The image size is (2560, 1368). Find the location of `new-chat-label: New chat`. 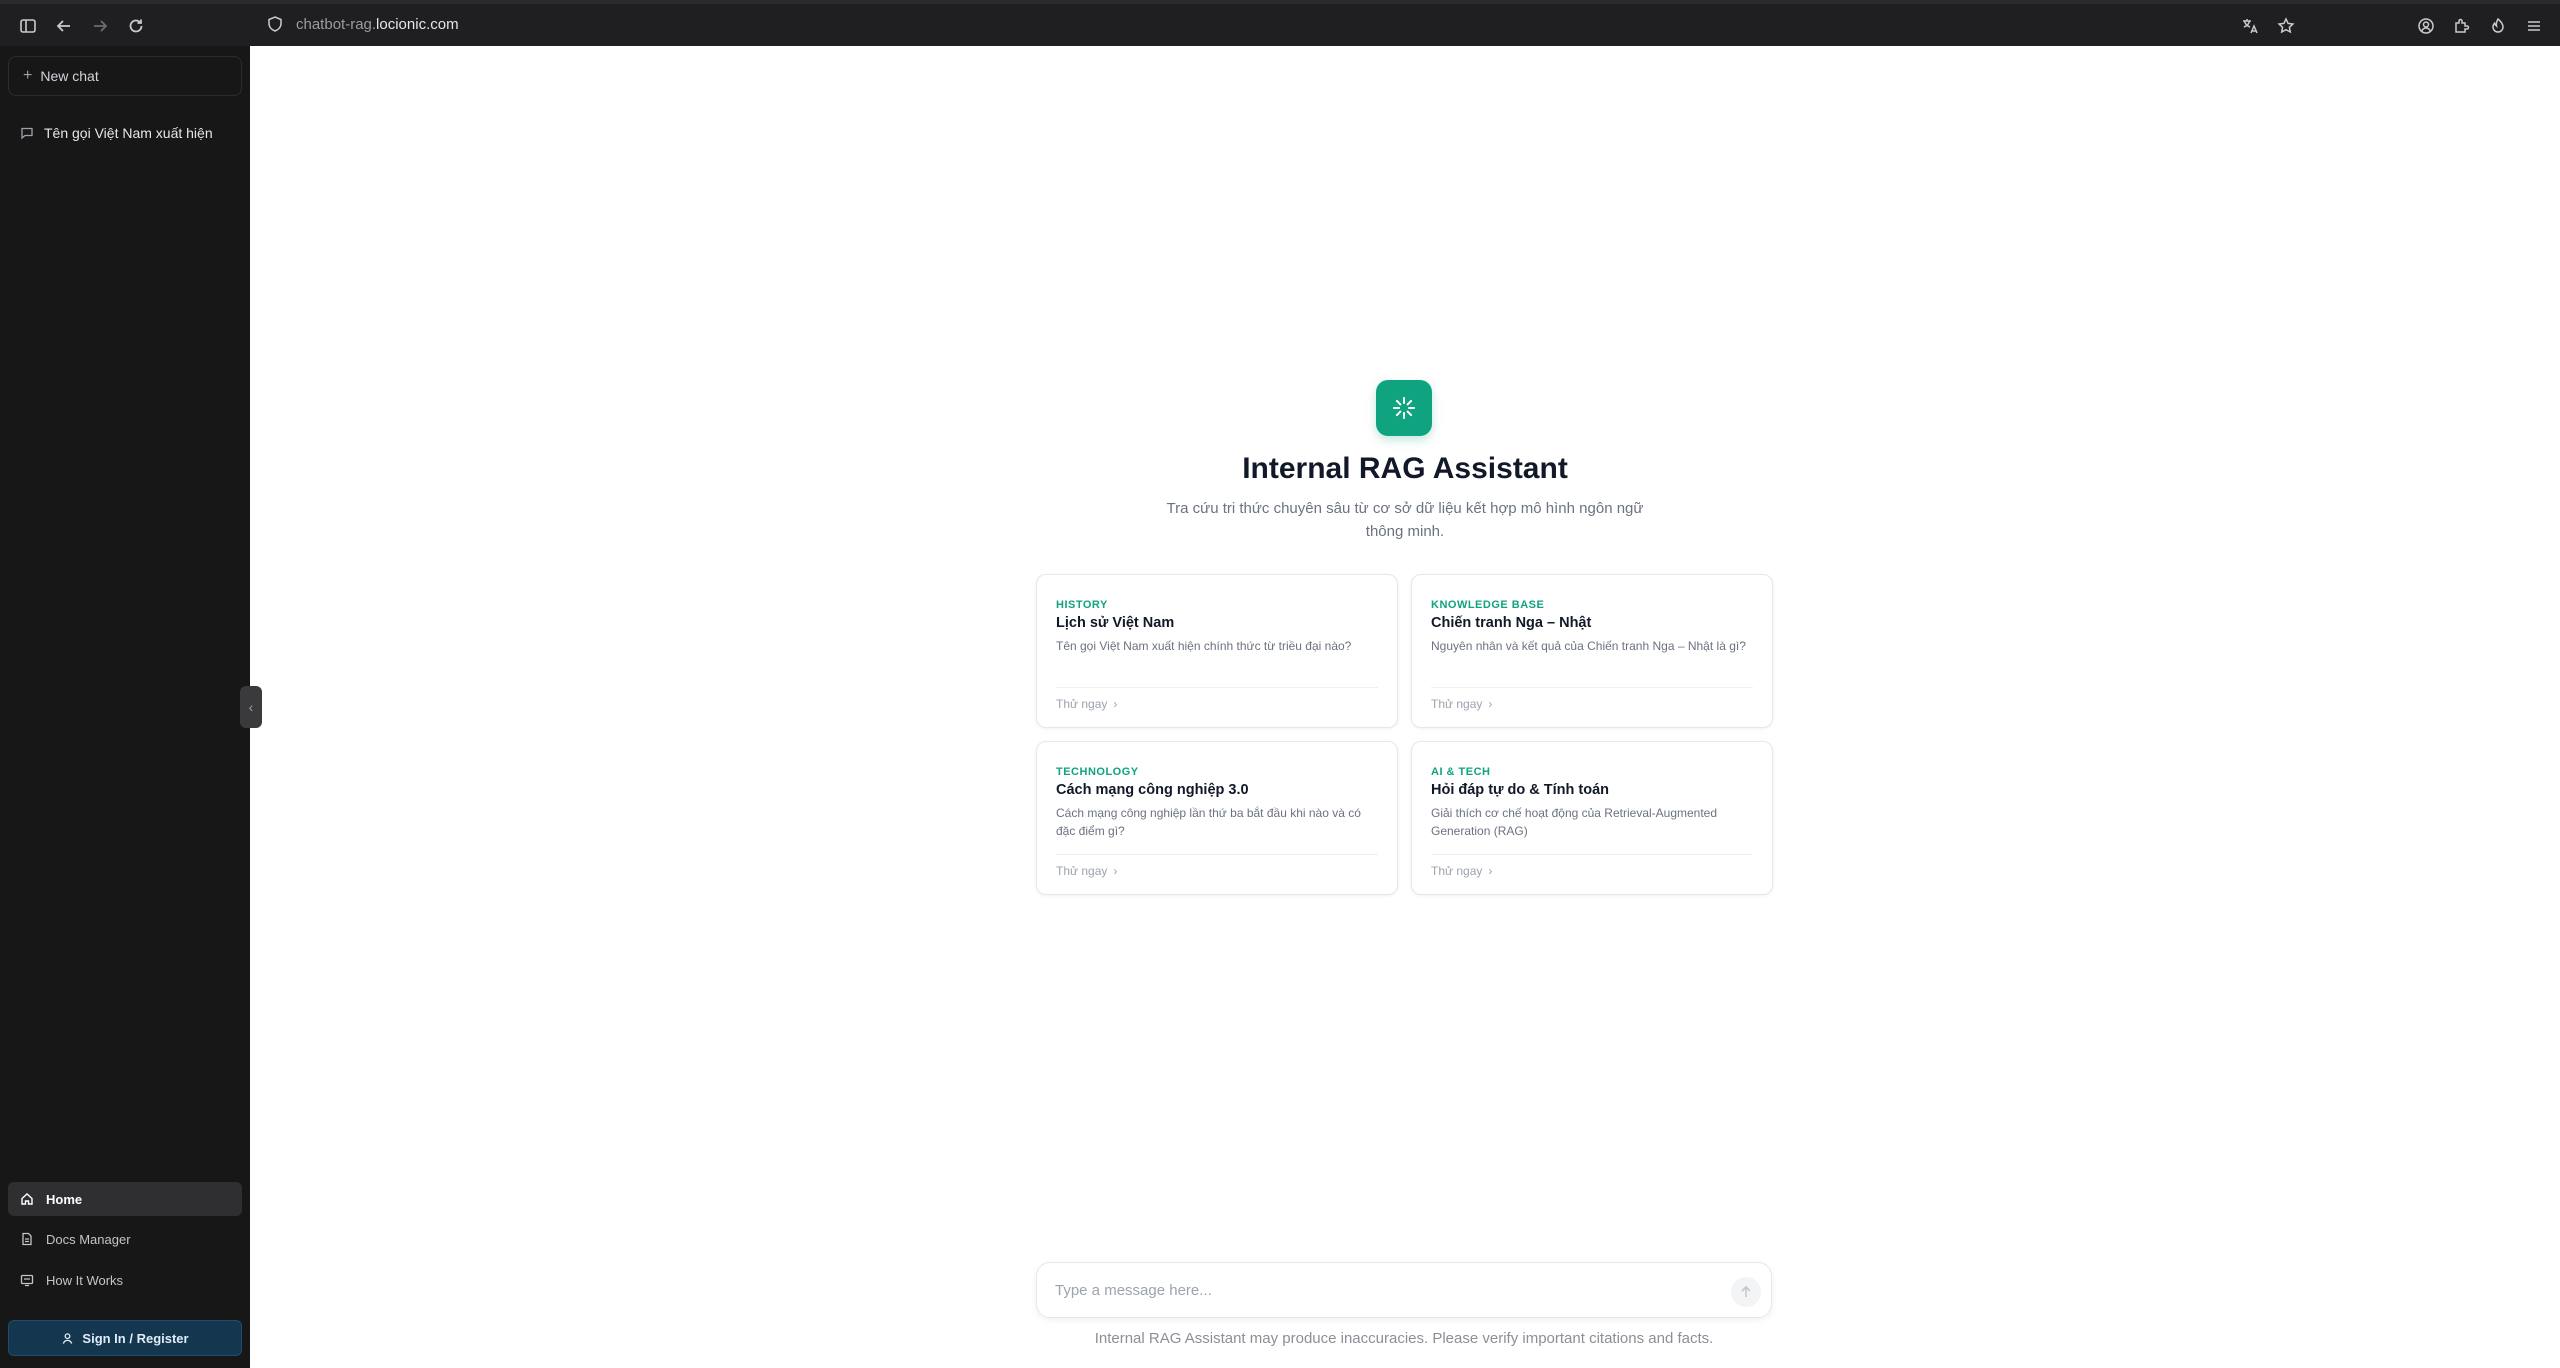

new-chat-label: New chat is located at coordinates (69, 76).